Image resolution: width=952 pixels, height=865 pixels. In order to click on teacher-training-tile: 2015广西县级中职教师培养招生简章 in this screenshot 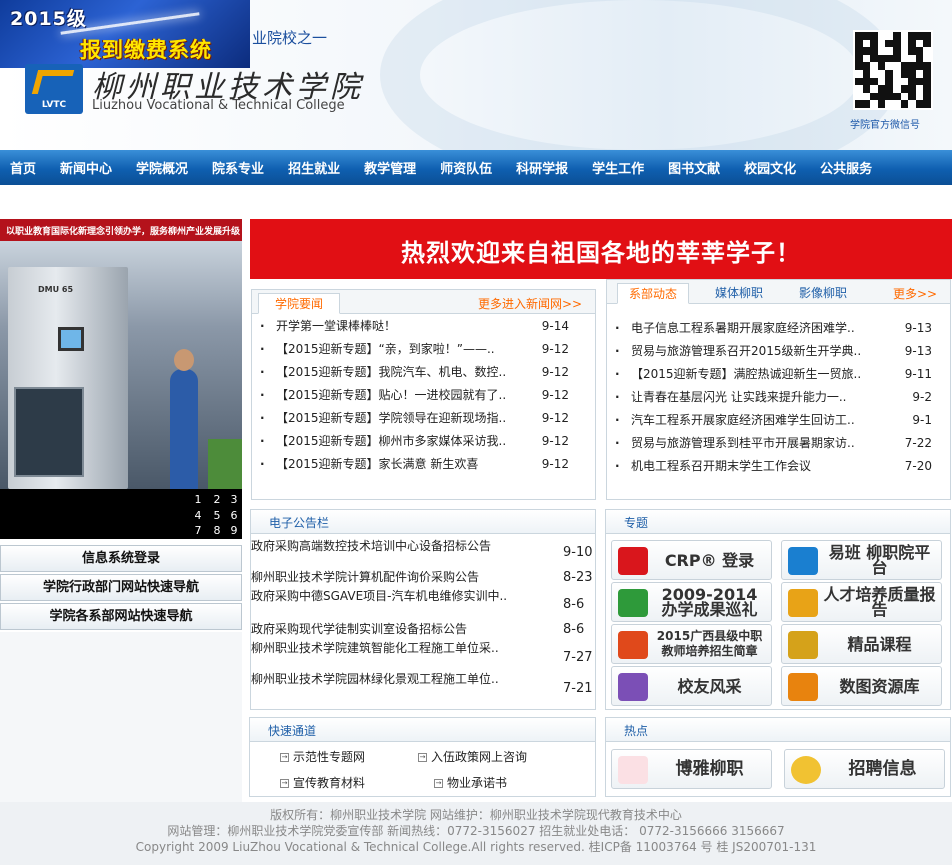, I will do `click(691, 644)`.